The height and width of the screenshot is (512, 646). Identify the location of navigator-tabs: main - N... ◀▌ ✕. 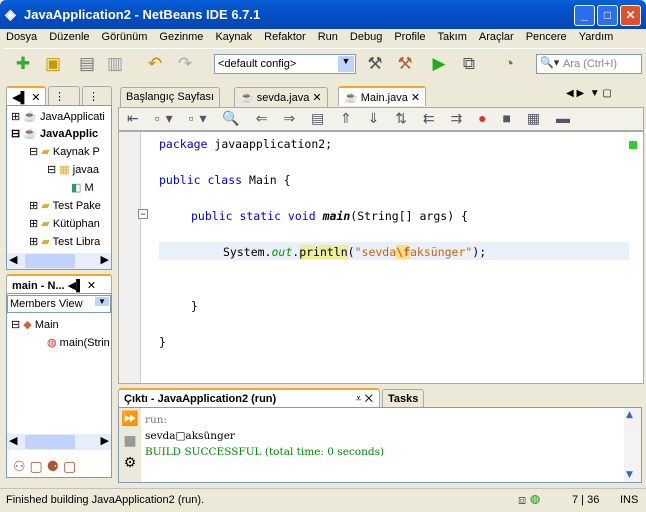
(59, 284).